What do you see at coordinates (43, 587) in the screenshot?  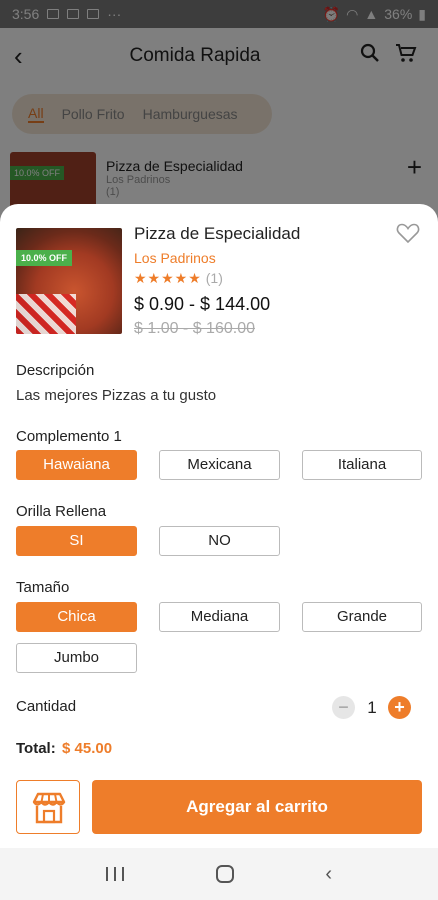 I see `tamano-label: Tamaño` at bounding box center [43, 587].